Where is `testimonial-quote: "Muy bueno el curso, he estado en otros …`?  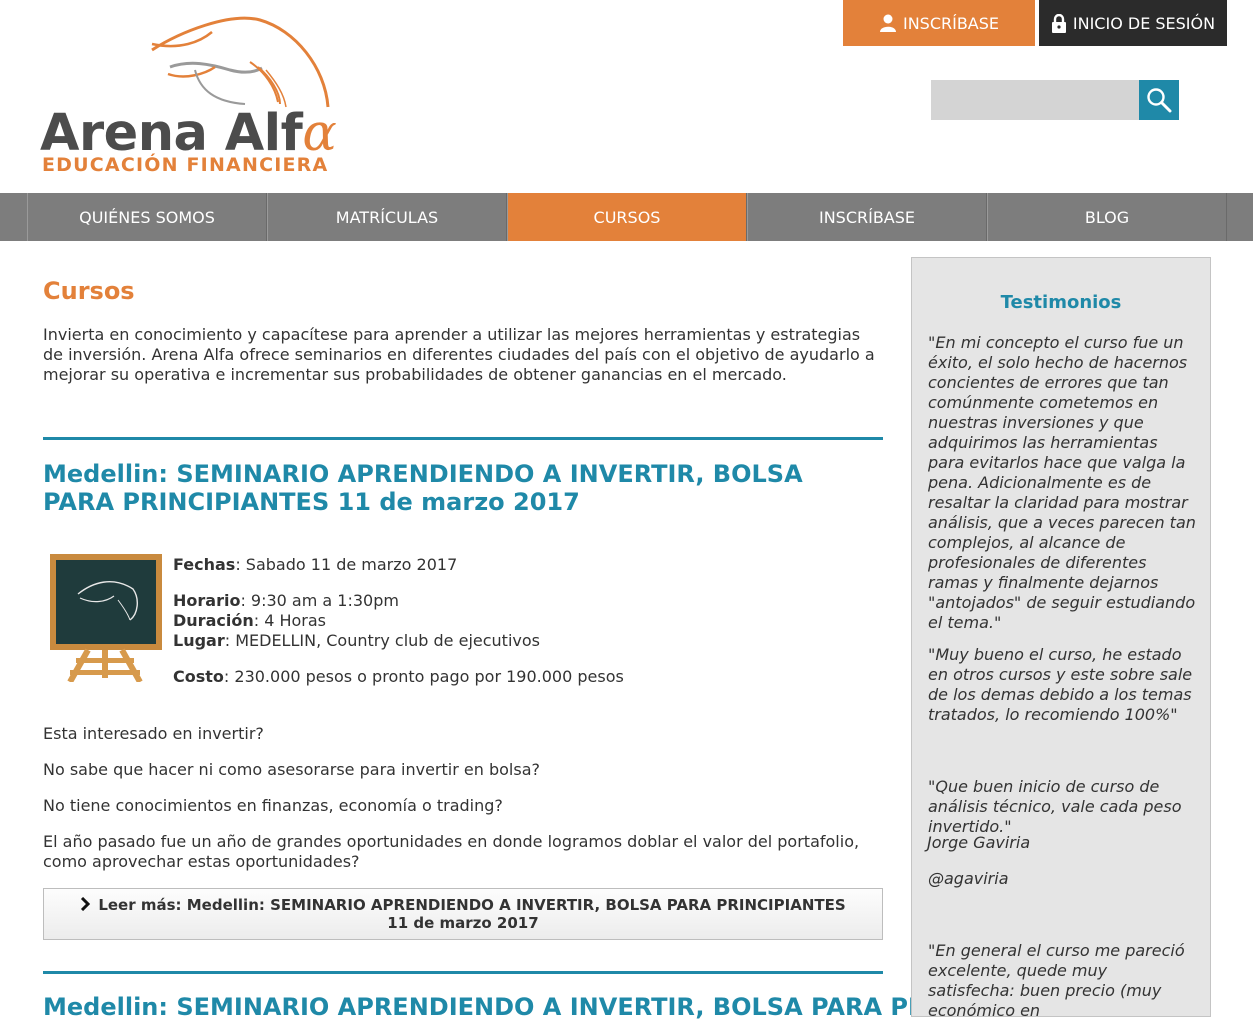 testimonial-quote: "Muy bueno el curso, he estado en otros … is located at coordinates (1060, 684).